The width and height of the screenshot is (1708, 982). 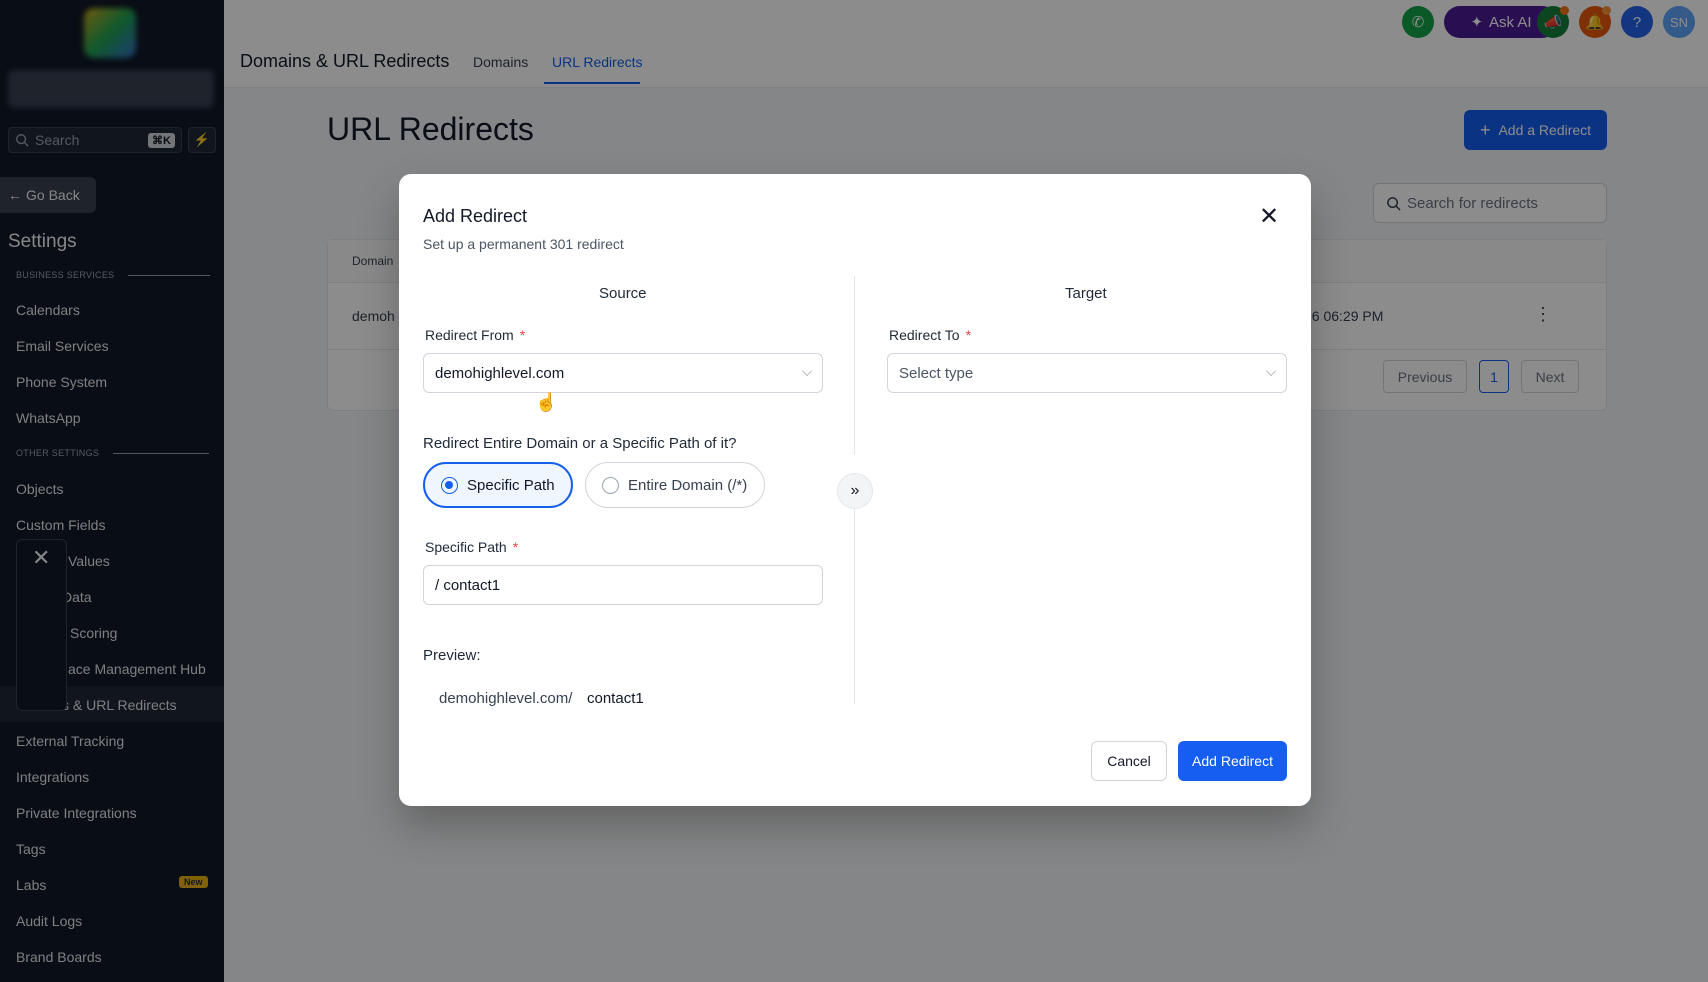 I want to click on target-heading: Target, so click(x=1086, y=293).